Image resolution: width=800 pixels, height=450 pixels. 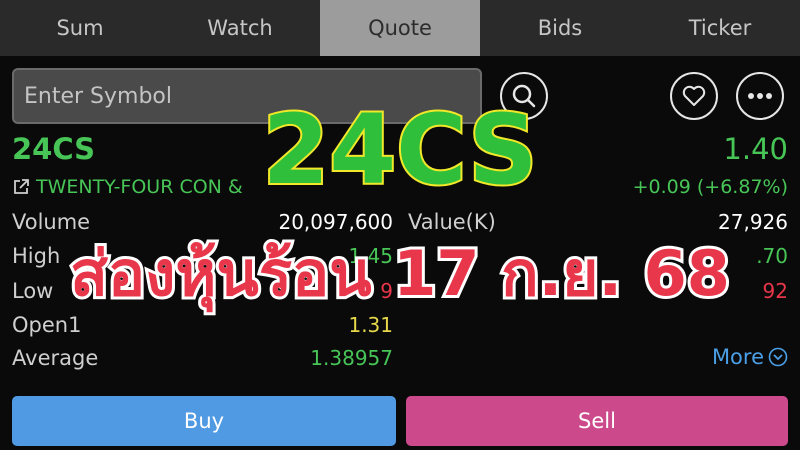 I want to click on favorite-button, so click(x=694, y=96).